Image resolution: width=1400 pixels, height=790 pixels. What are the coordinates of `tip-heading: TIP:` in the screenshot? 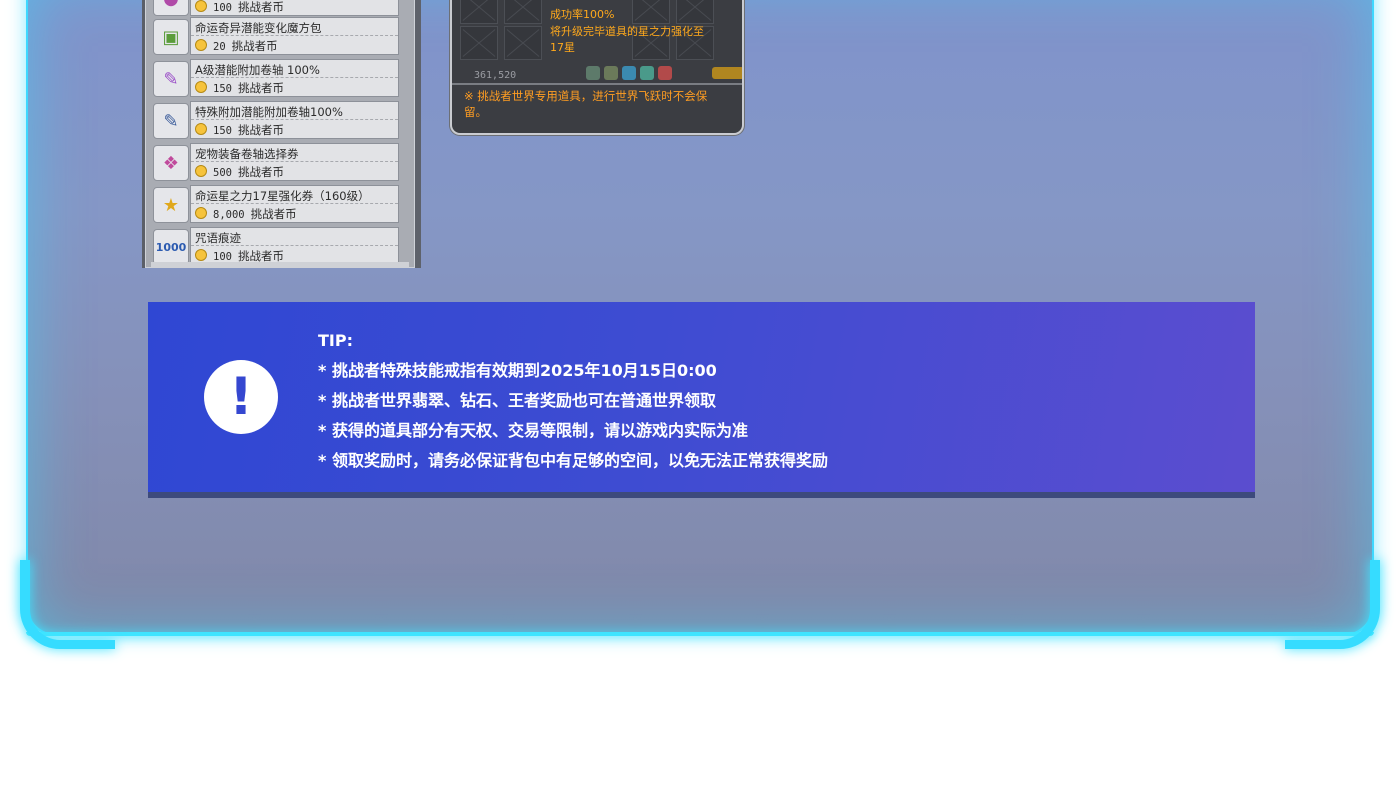 It's located at (335, 340).